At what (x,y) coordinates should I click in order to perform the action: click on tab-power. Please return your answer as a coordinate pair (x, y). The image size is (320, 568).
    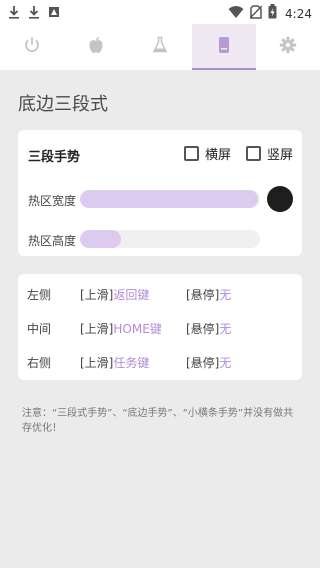
    Looking at the image, I should click on (32, 47).